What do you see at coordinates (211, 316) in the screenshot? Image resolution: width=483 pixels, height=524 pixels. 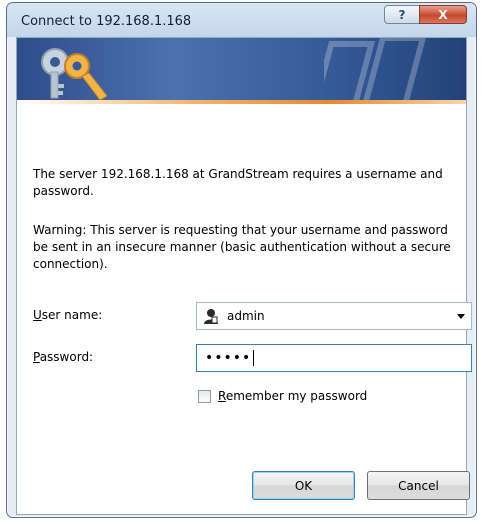 I see `user-icon` at bounding box center [211, 316].